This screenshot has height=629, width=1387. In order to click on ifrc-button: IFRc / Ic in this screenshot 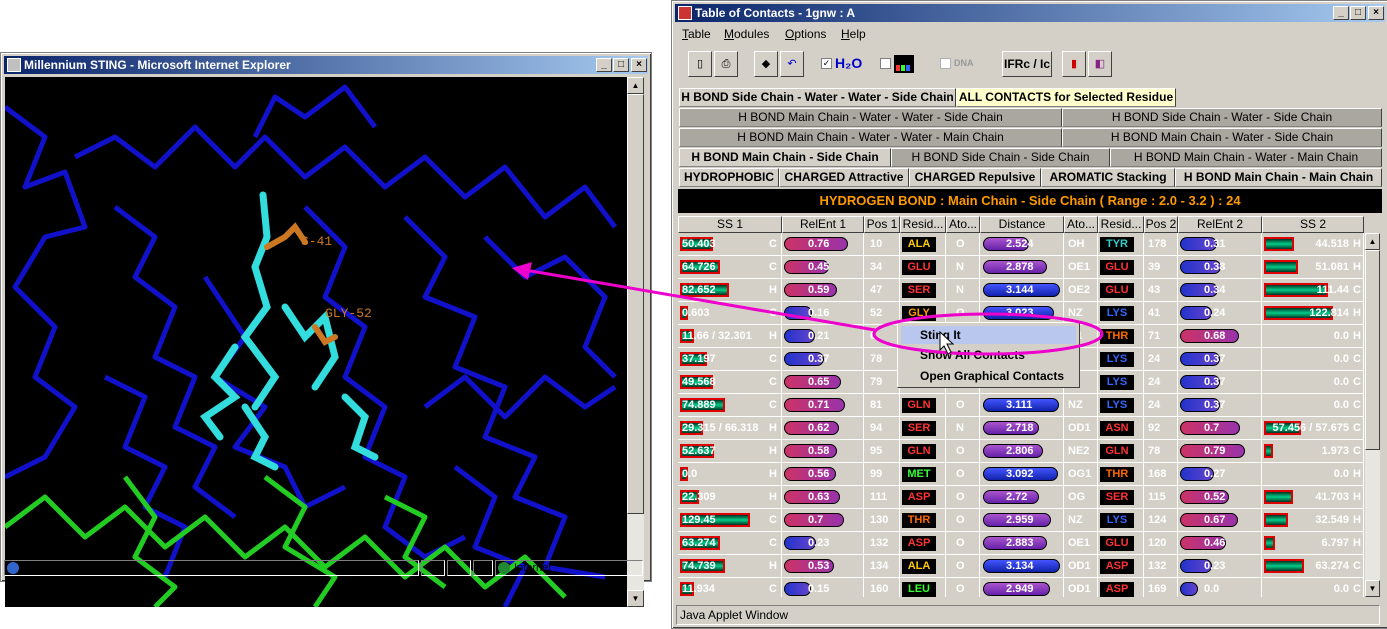, I will do `click(1027, 64)`.